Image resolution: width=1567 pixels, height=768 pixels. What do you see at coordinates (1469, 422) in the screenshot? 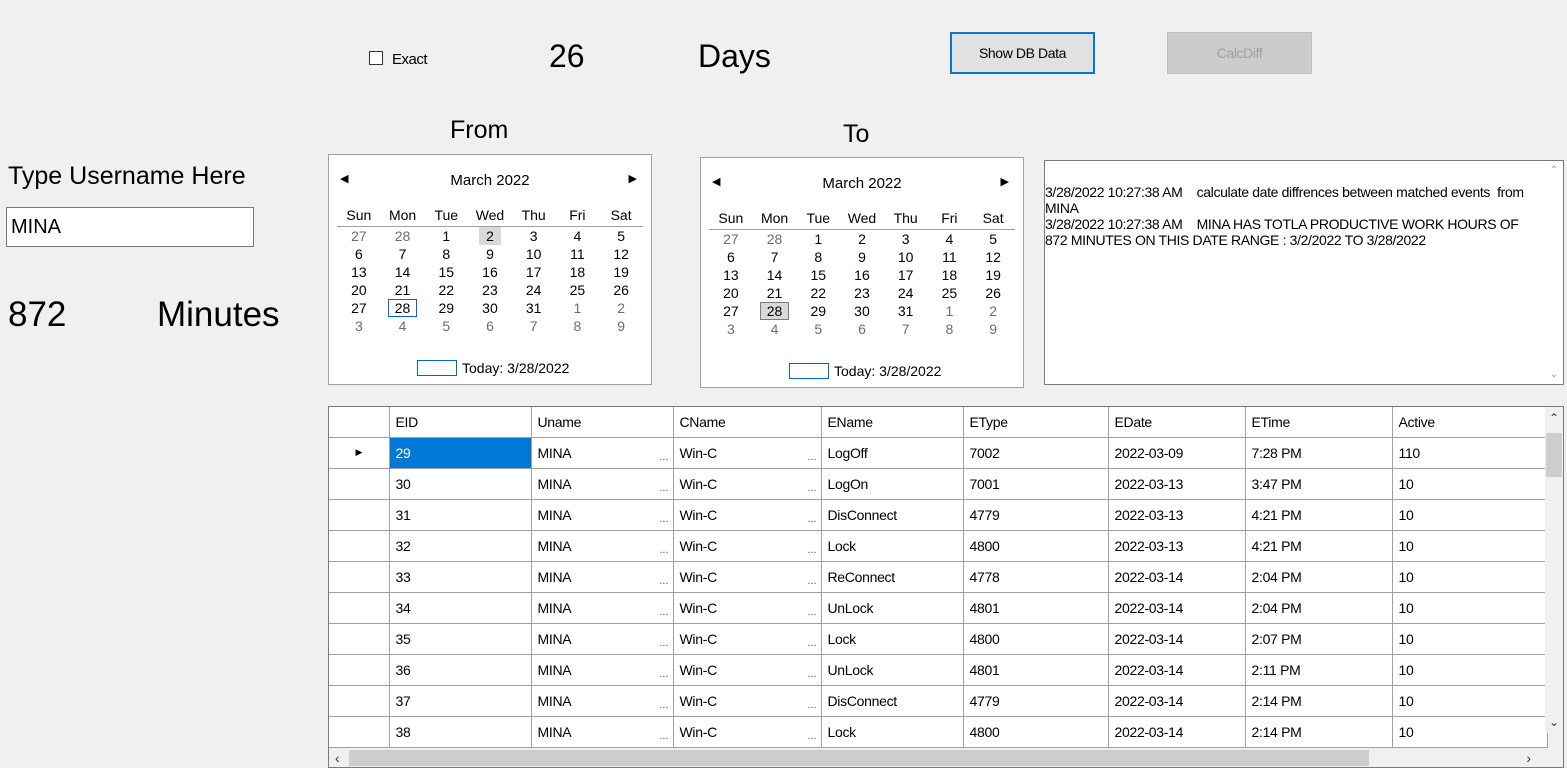
I see `column-header-active: Active` at bounding box center [1469, 422].